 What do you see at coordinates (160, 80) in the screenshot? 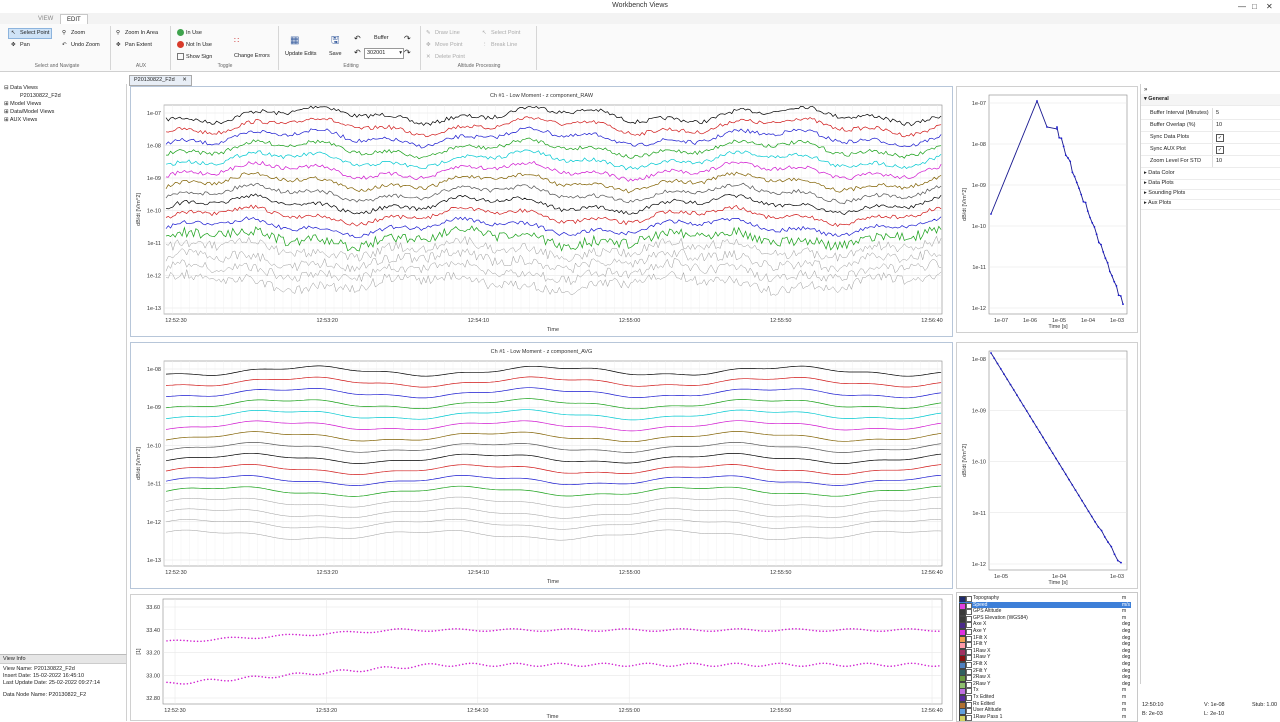
I see `document-tab: P20130822_F2d ✕` at bounding box center [160, 80].